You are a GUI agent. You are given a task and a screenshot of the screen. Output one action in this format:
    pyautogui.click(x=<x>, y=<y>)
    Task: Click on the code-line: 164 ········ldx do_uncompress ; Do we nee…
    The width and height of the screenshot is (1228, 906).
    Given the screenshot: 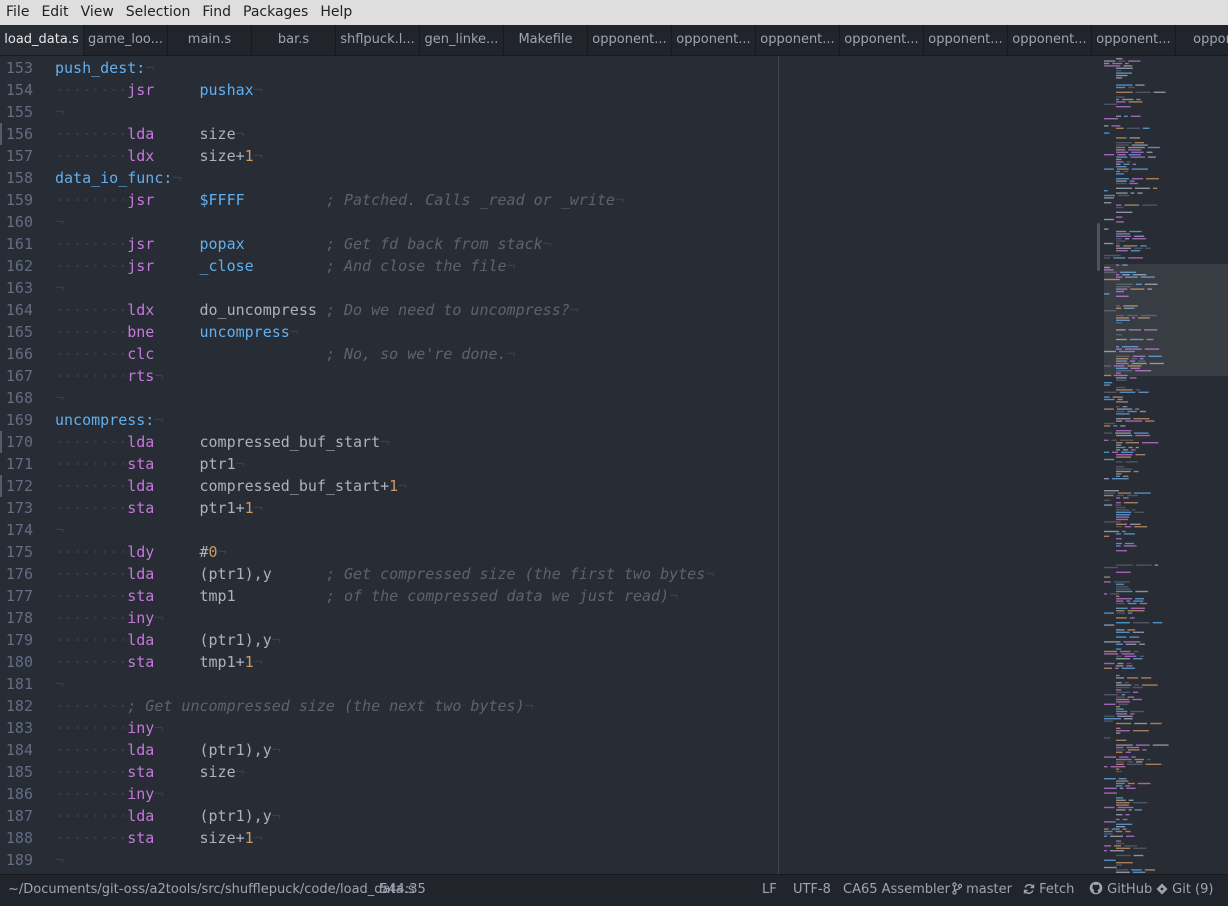 What is the action you would take?
    pyautogui.click(x=550, y=310)
    